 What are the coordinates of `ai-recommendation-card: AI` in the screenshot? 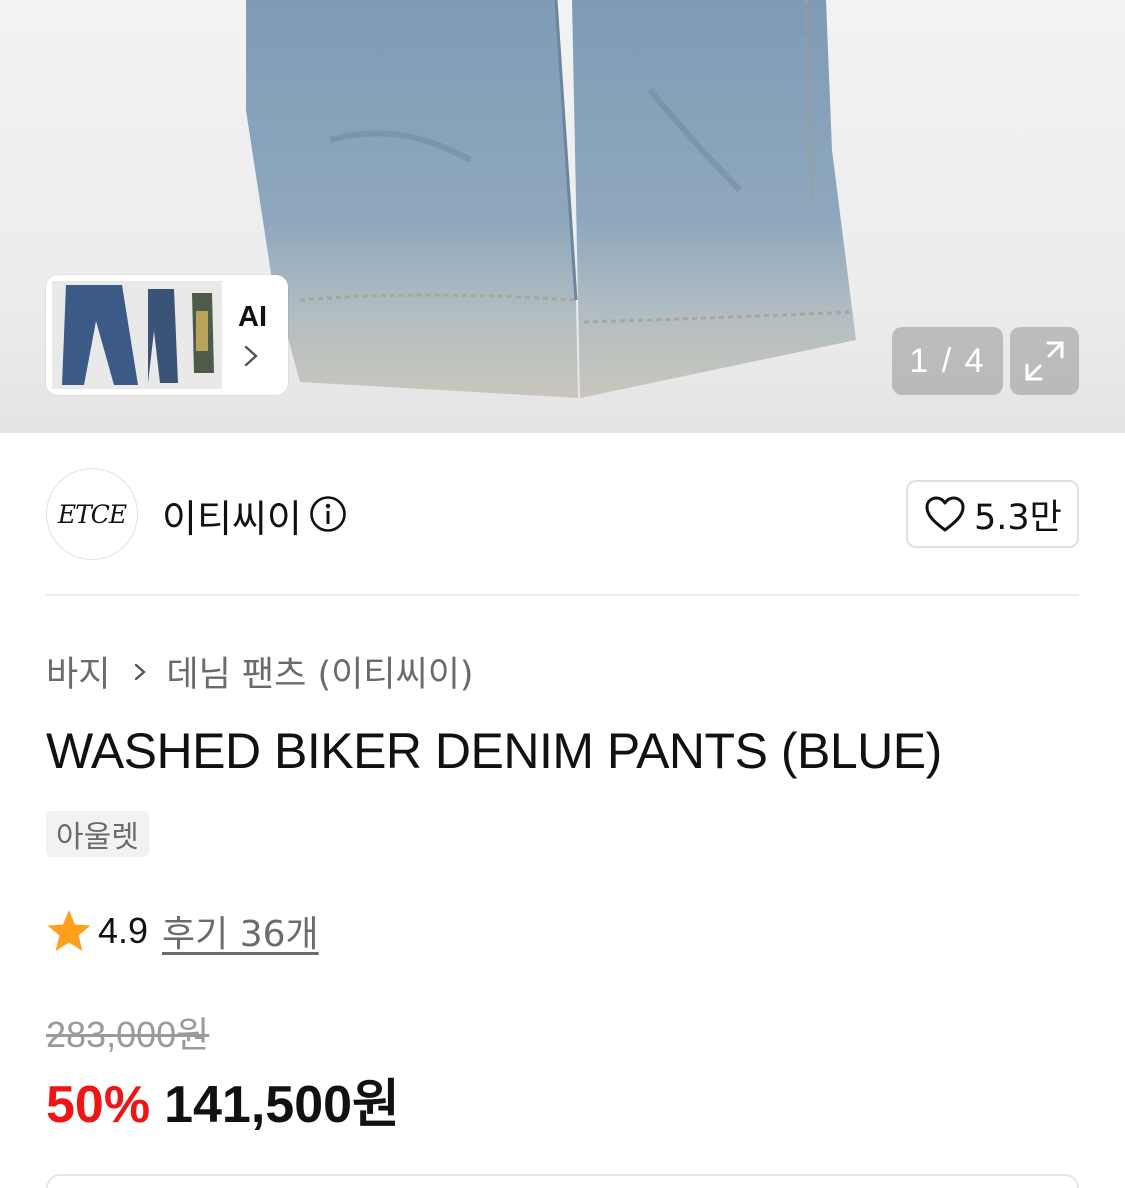 It's located at (167, 335).